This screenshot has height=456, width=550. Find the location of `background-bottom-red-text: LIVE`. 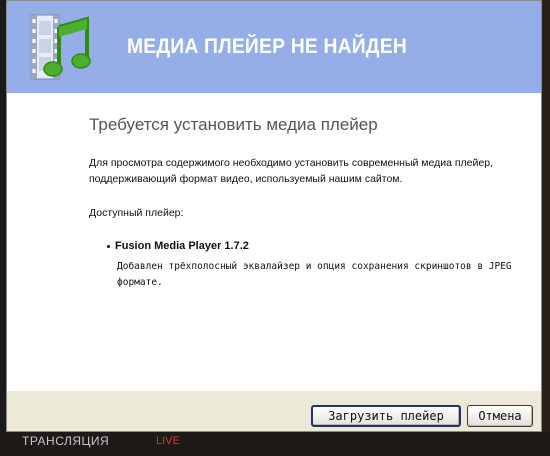

background-bottom-red-text: LIVE is located at coordinates (168, 441).